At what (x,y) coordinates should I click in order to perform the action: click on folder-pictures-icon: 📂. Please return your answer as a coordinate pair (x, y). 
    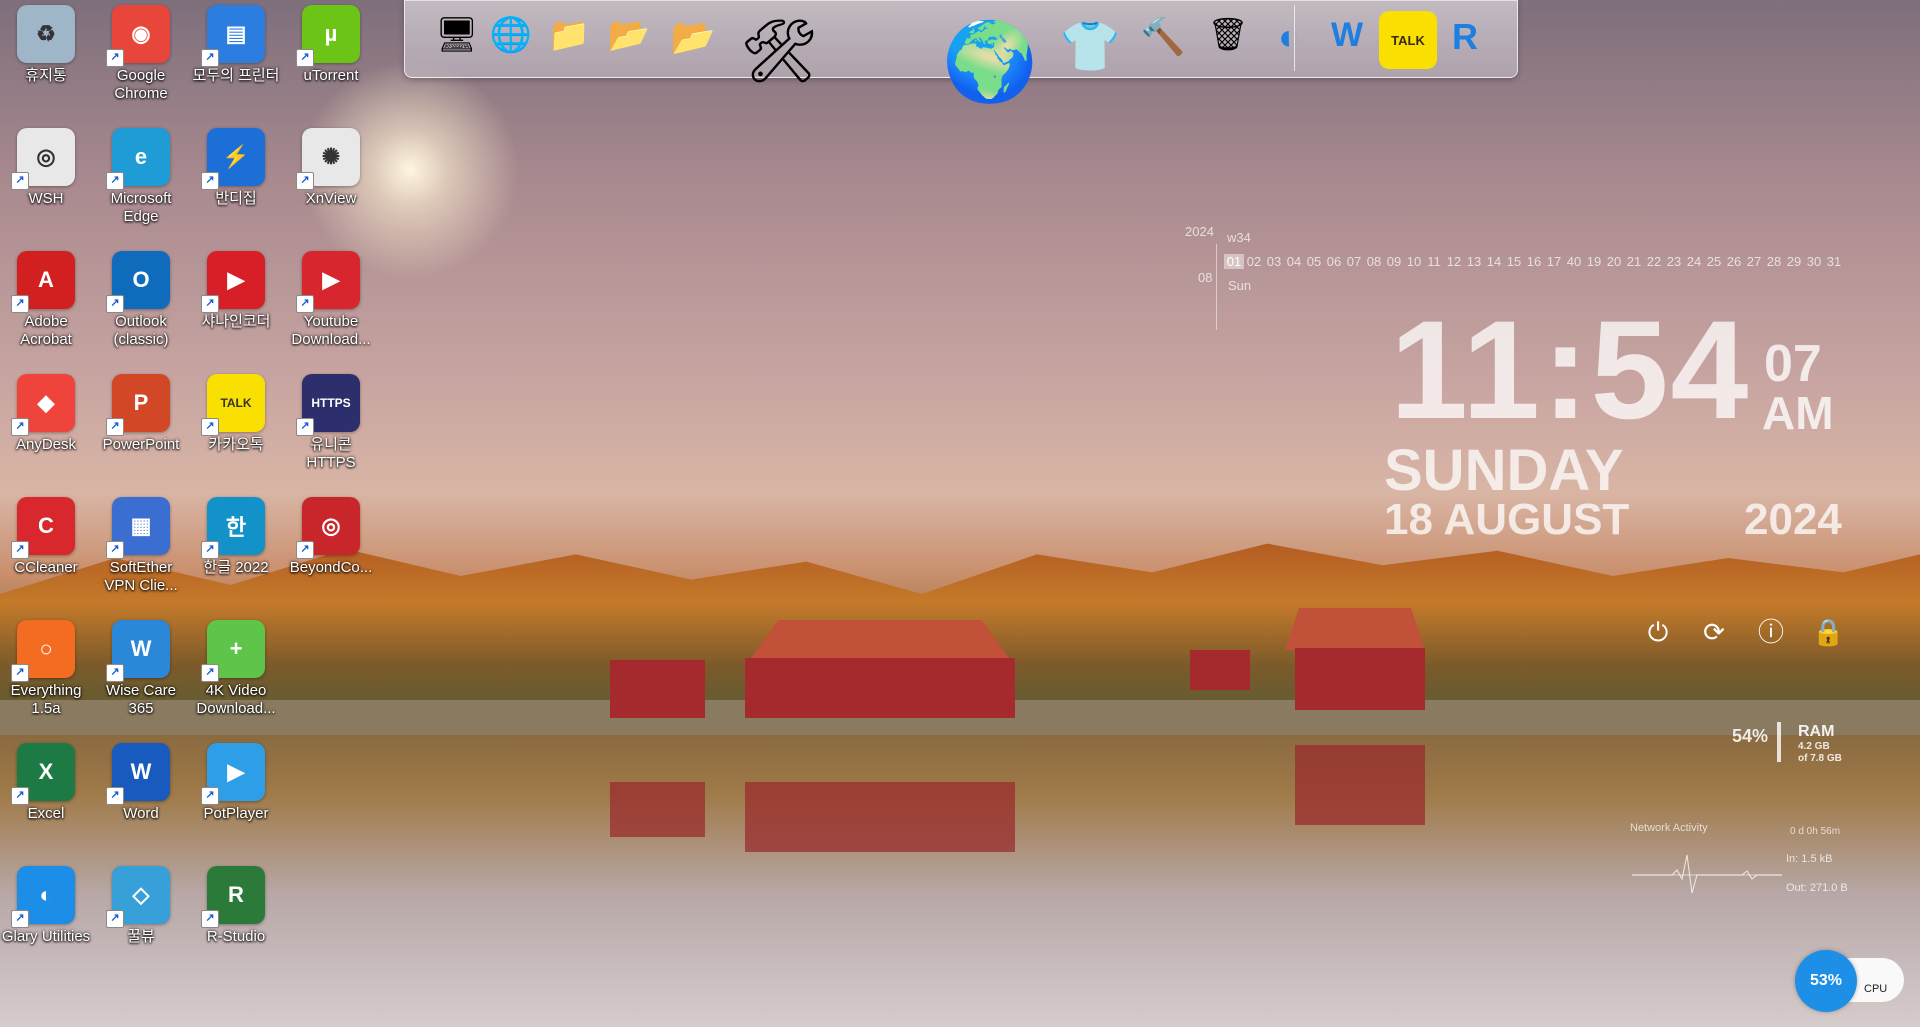
    Looking at the image, I should click on (629, 35).